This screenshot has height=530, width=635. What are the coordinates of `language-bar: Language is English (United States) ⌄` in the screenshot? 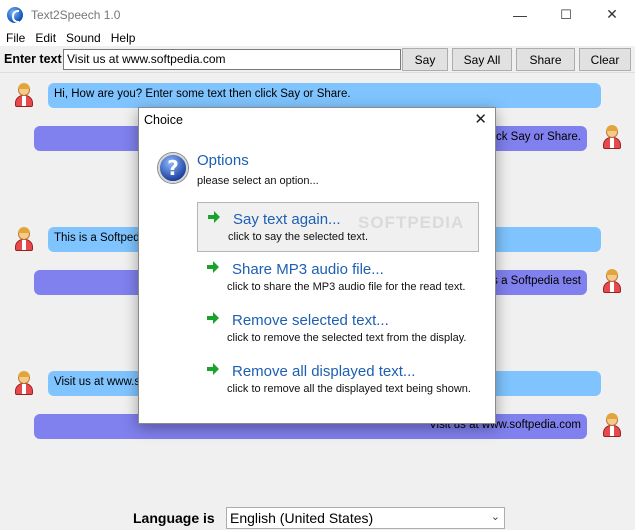 It's located at (317, 517).